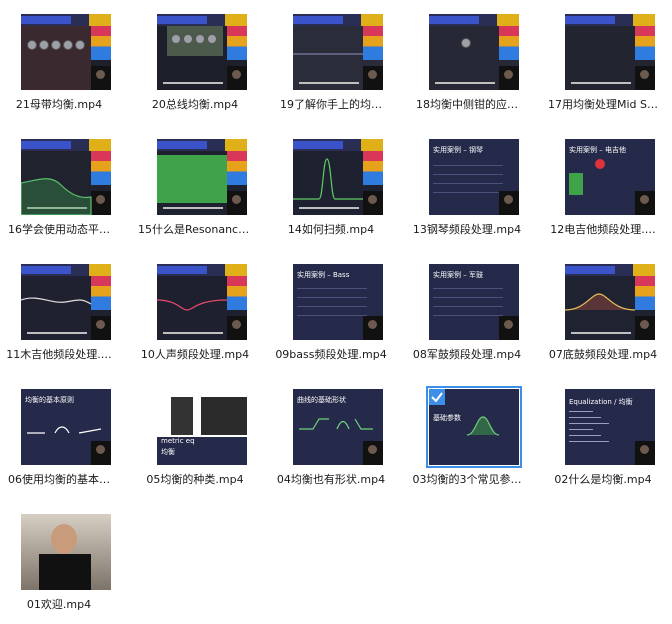 Image resolution: width=672 pixels, height=624 pixels. What do you see at coordinates (610, 177) in the screenshot?
I see `video-thumbnail: 实用案例 – 电吉他` at bounding box center [610, 177].